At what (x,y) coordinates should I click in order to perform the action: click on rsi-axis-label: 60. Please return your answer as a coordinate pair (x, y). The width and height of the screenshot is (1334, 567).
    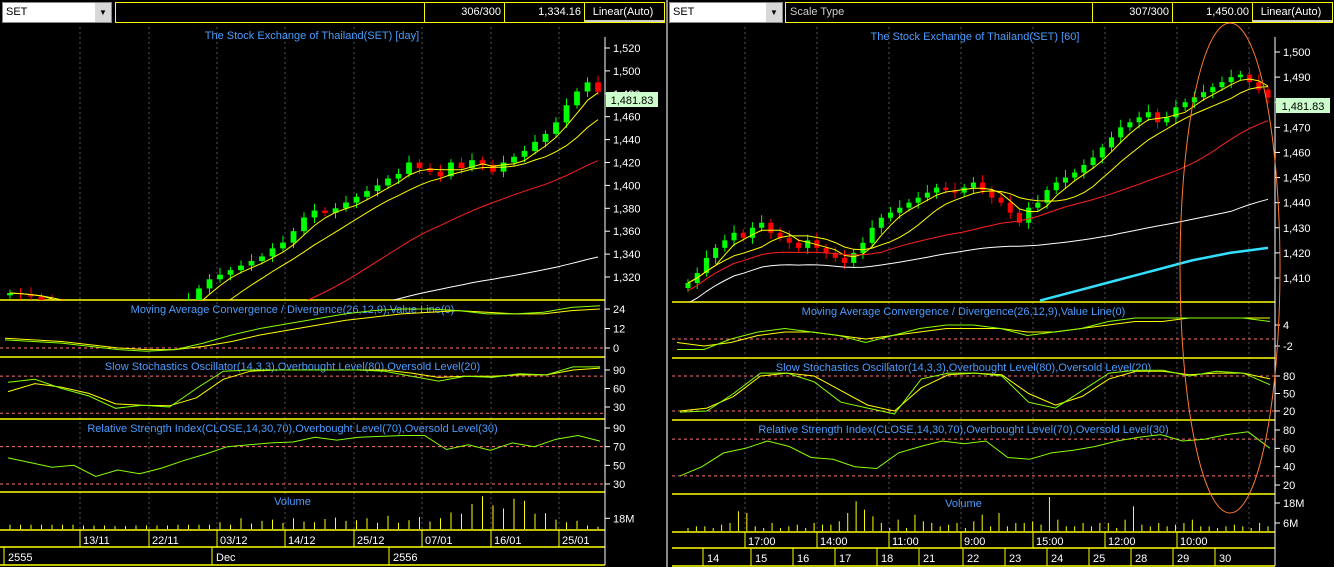
    Looking at the image, I should click on (1289, 449).